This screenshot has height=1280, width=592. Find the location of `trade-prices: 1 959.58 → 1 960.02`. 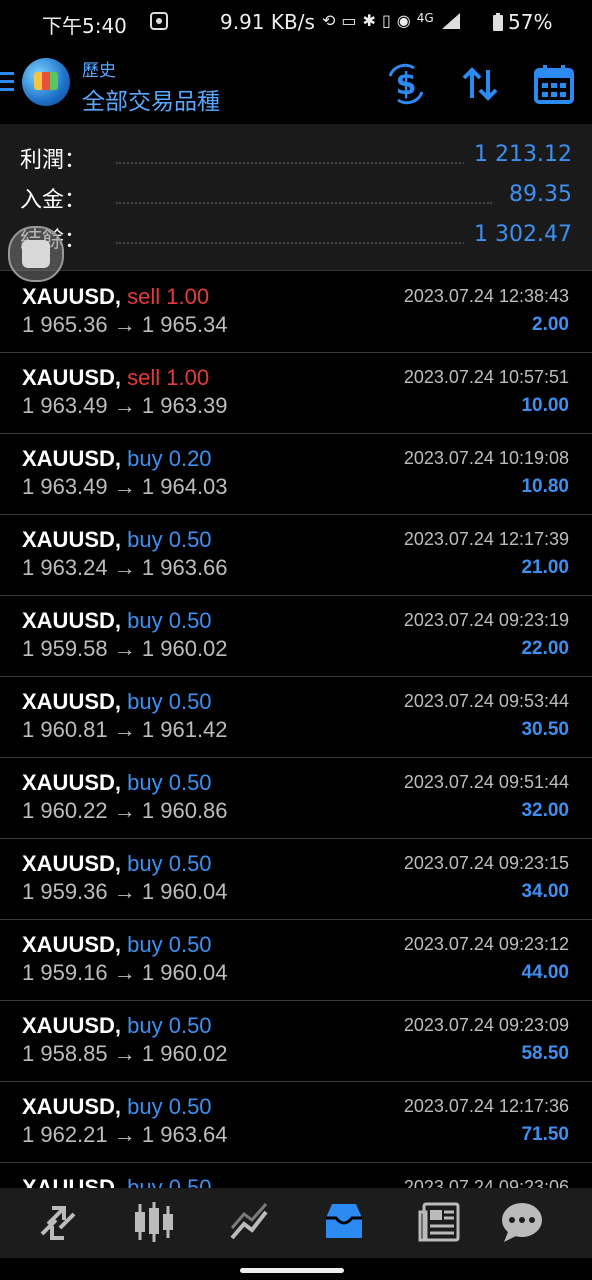

trade-prices: 1 959.58 → 1 960.02 is located at coordinates (125, 649).